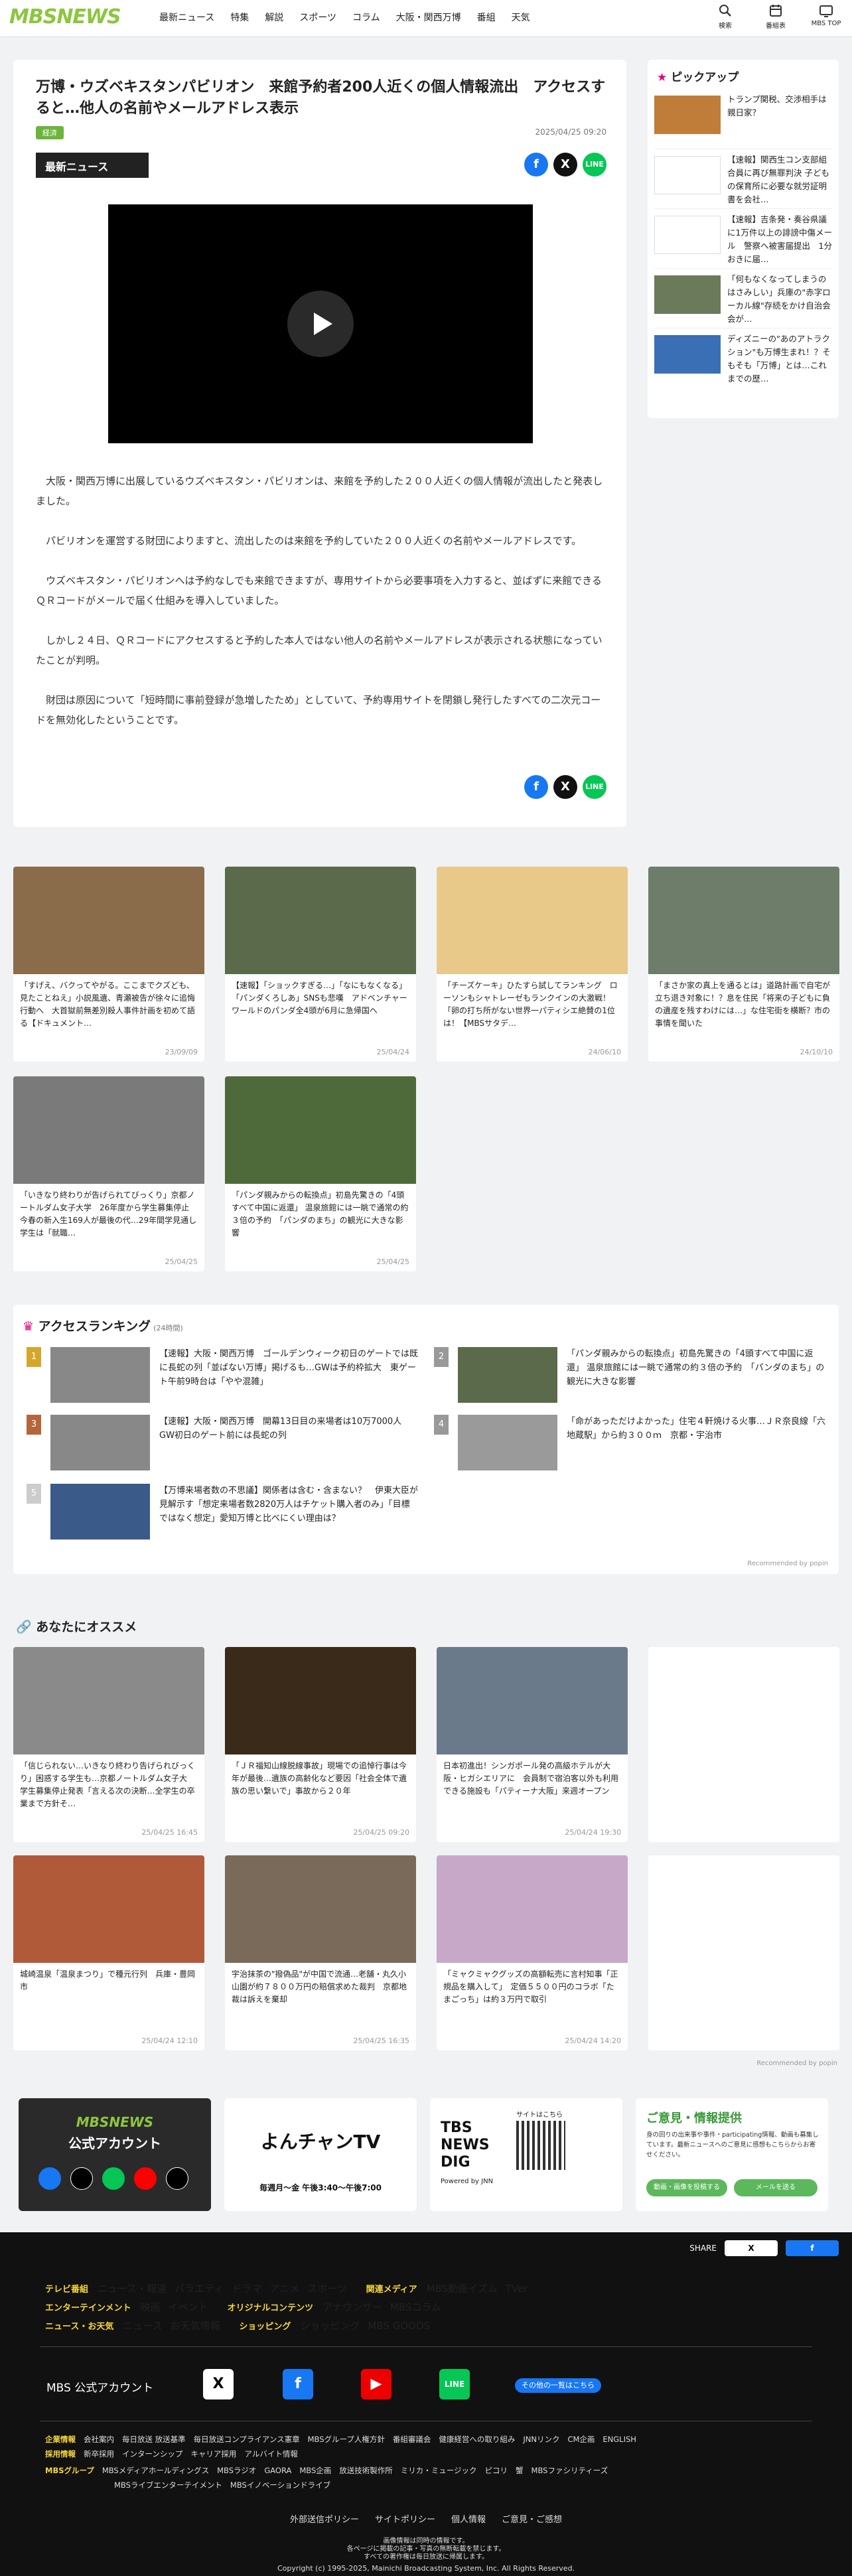  Describe the element at coordinates (376, 2384) in the screenshot. I see `youtube-icon: ▶` at that location.